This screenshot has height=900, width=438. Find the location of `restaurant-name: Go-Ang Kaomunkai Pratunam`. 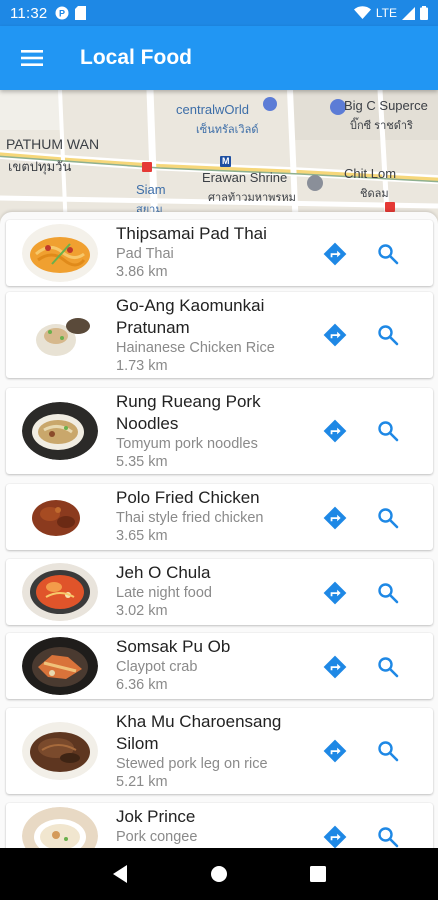

restaurant-name: Go-Ang Kaomunkai Pratunam is located at coordinates (190, 316).